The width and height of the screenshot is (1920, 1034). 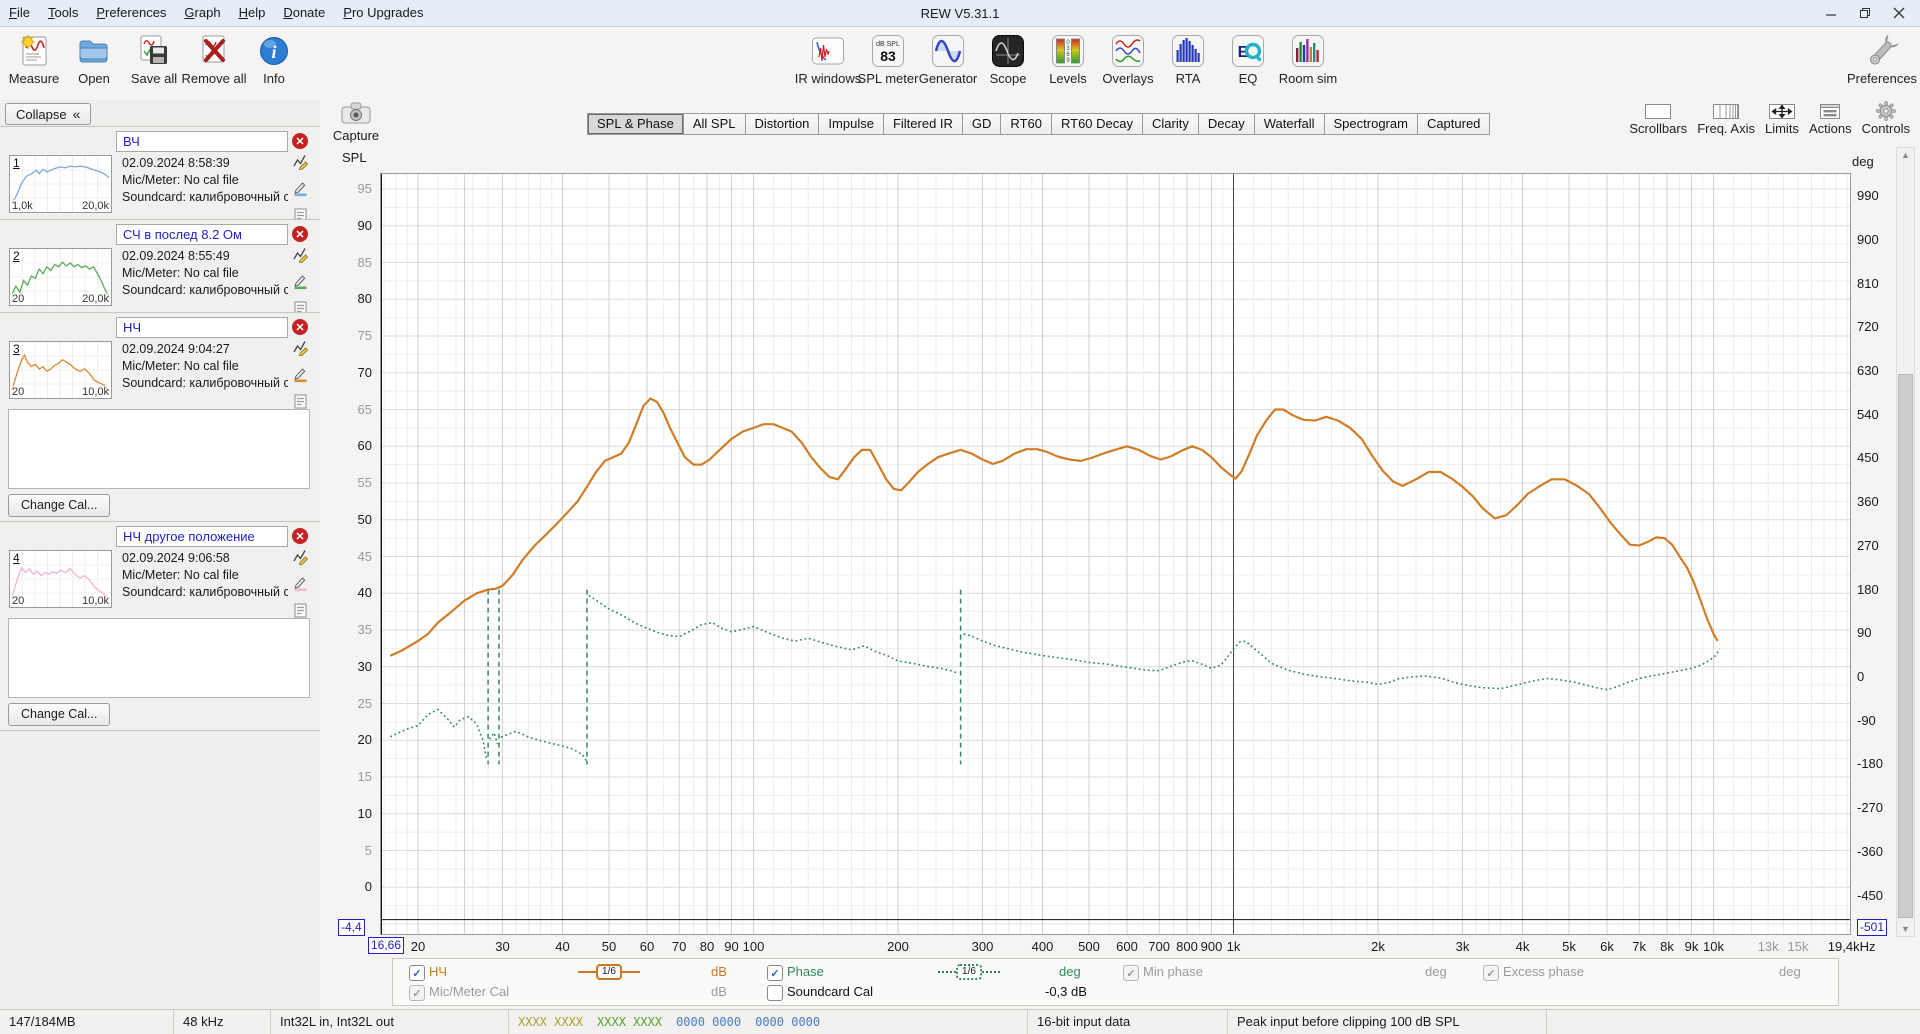 What do you see at coordinates (719, 971) in the screenshot?
I see `unit-label-db: dB` at bounding box center [719, 971].